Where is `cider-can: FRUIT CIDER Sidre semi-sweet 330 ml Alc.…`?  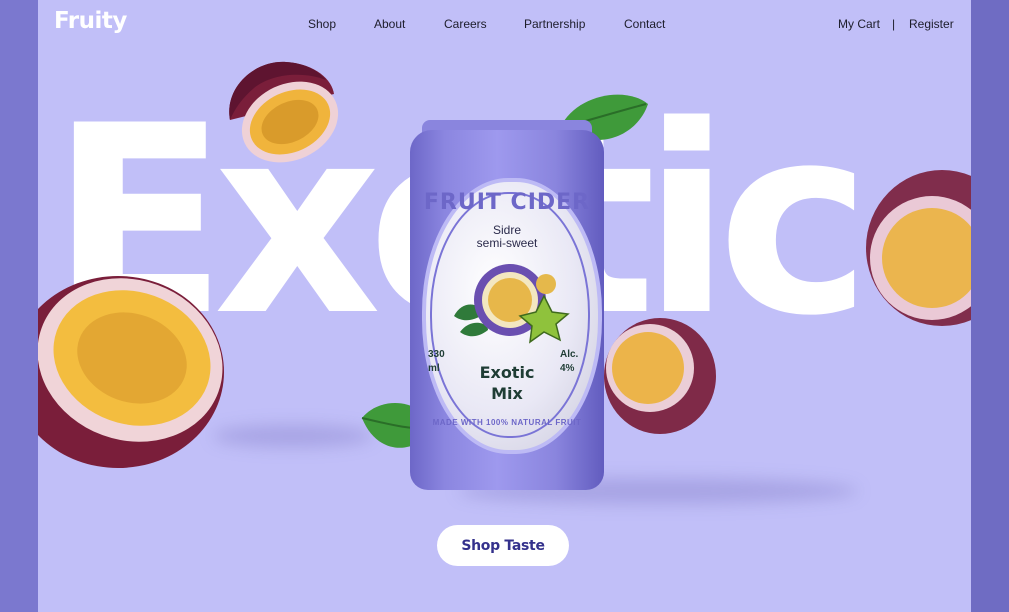
cider-can: FRUIT CIDER Sidre semi-sweet 330 ml Alc.… is located at coordinates (509, 307).